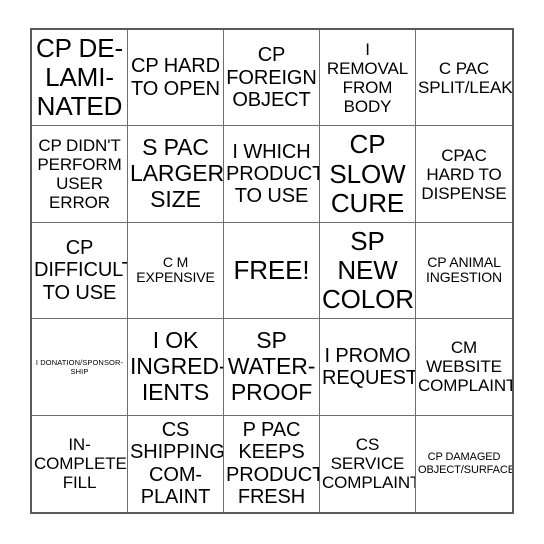 The image size is (544, 544). I want to click on bingo-cell-label: CS SHIPPING COM- PLAINT, so click(177, 464).